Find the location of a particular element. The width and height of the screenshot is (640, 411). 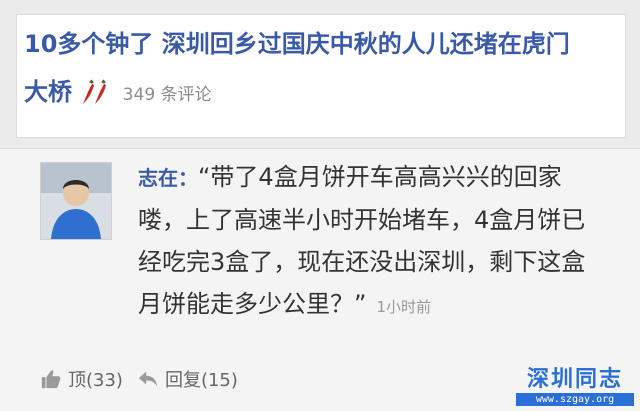

reply-label: 回复(15) is located at coordinates (201, 380).